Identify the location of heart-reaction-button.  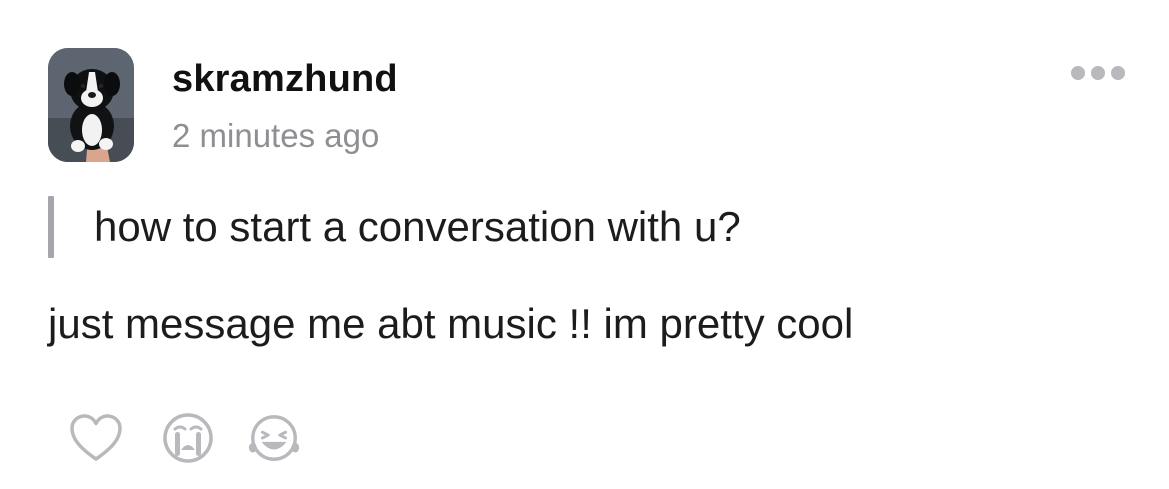
(96, 438).